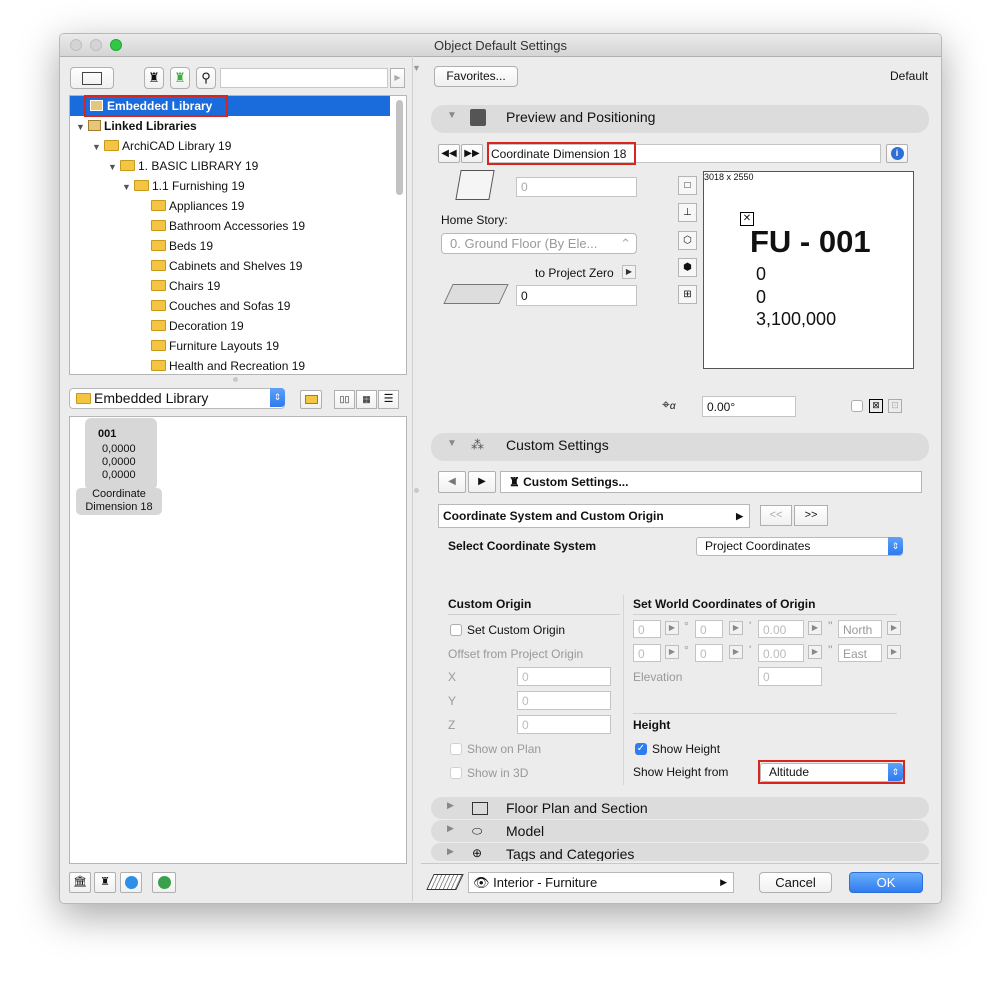 The image size is (999, 986). I want to click on custom-next-button: ▶, so click(482, 482).